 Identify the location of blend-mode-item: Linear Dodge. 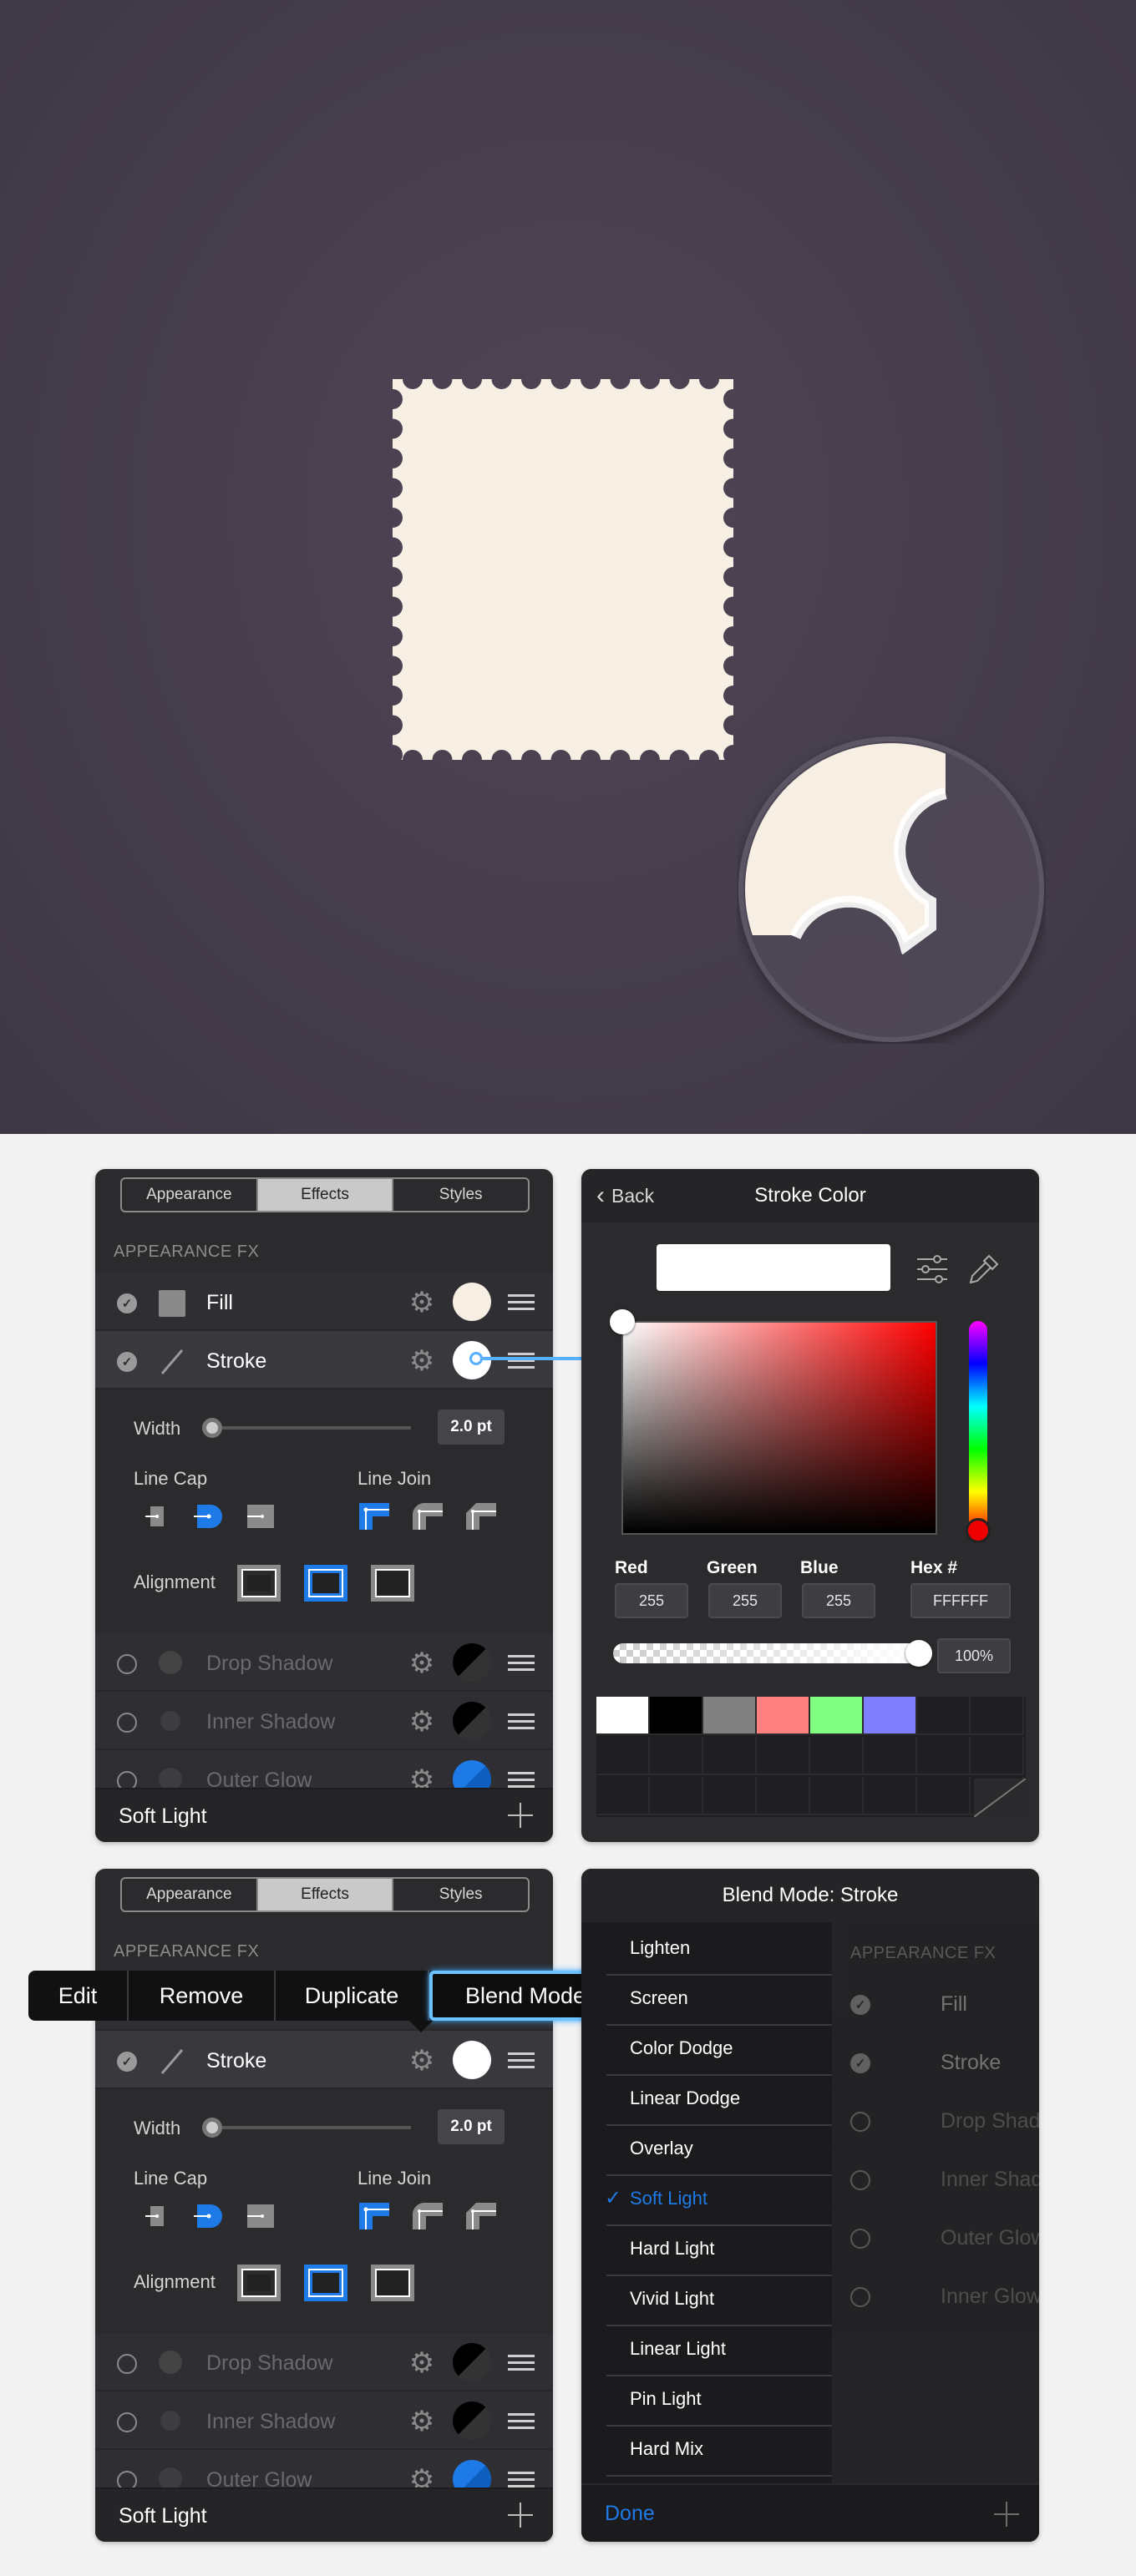
(685, 2098).